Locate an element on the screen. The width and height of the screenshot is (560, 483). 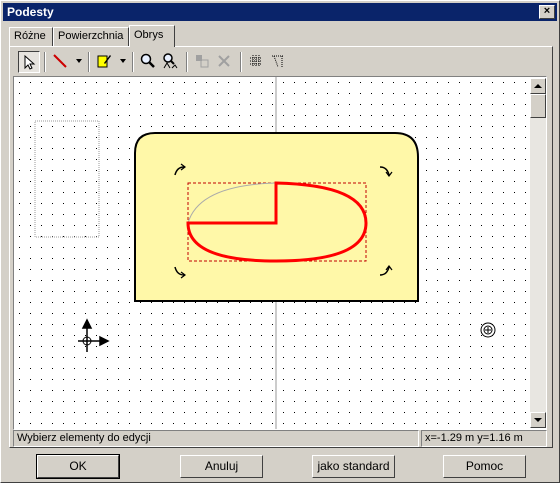
scroll-up-button is located at coordinates (538, 86).